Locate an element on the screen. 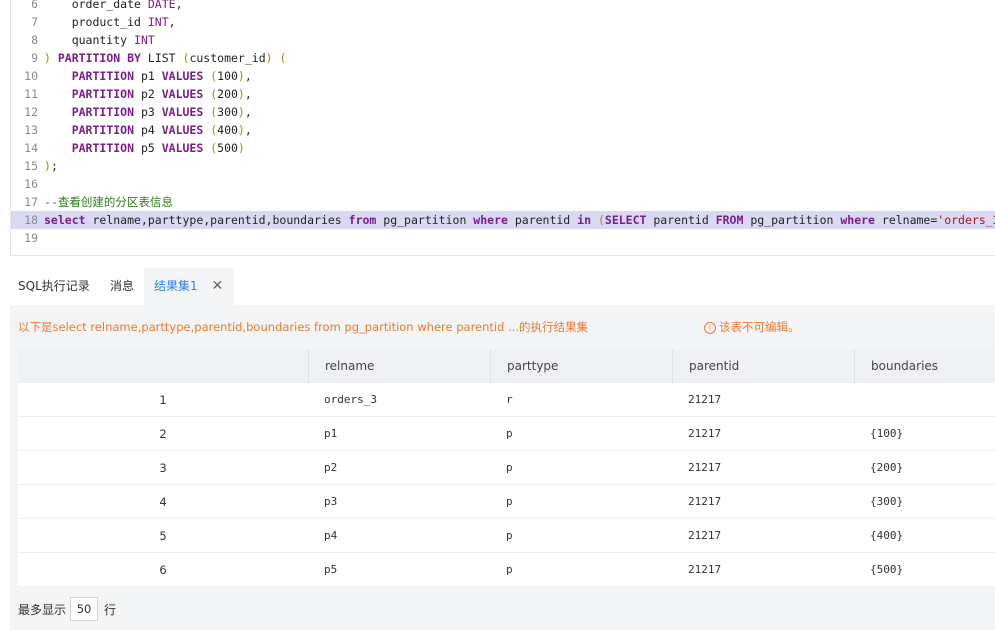 Image resolution: width=995 pixels, height=630 pixels. code-token: LIST is located at coordinates (161, 58).